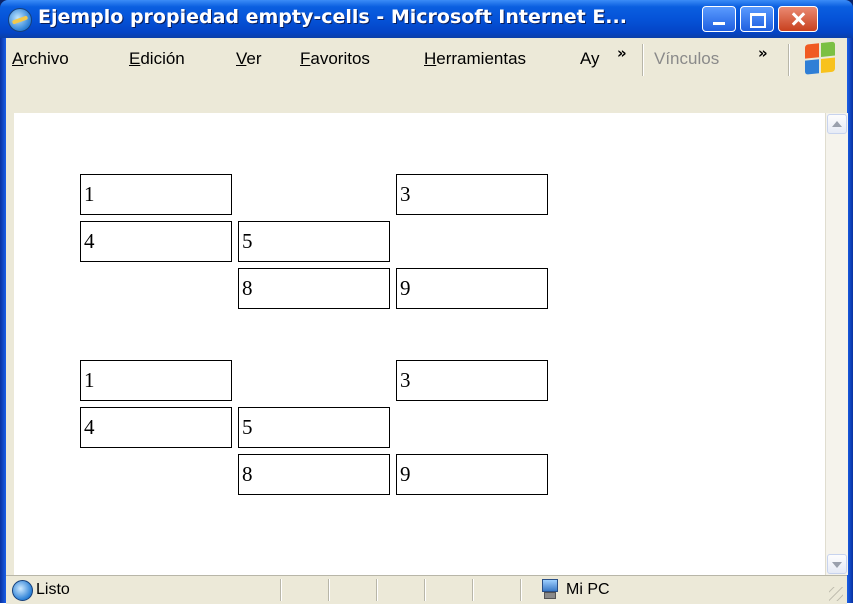  What do you see at coordinates (18, 58) in the screenshot?
I see `menu-archivo-accel: A` at bounding box center [18, 58].